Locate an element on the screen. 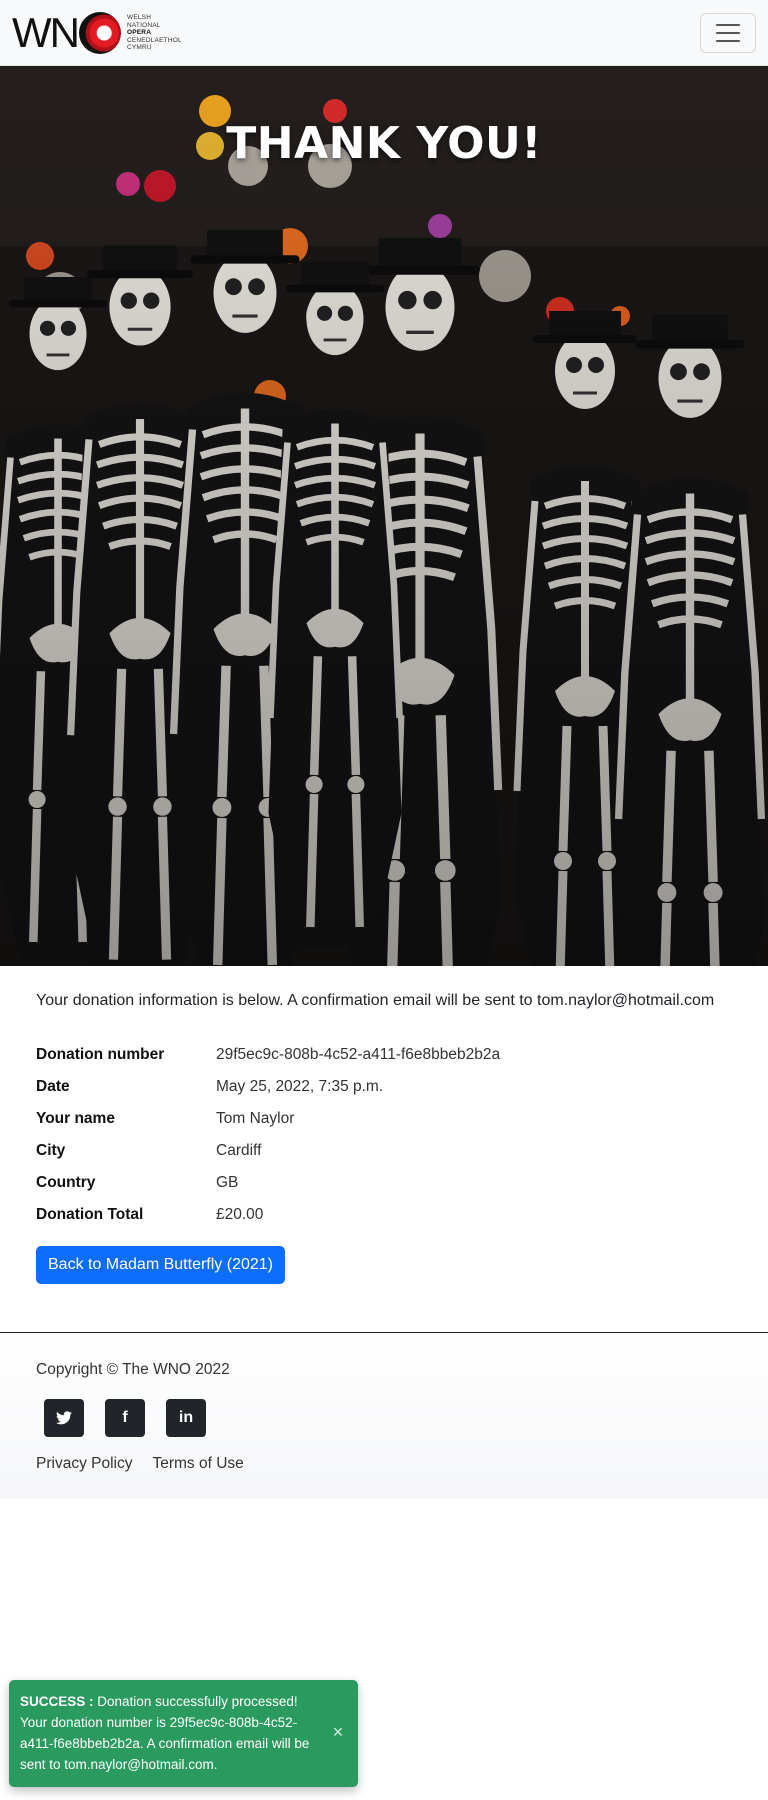 This screenshot has height=1800, width=768. logo-letters: WN is located at coordinates (46, 32).